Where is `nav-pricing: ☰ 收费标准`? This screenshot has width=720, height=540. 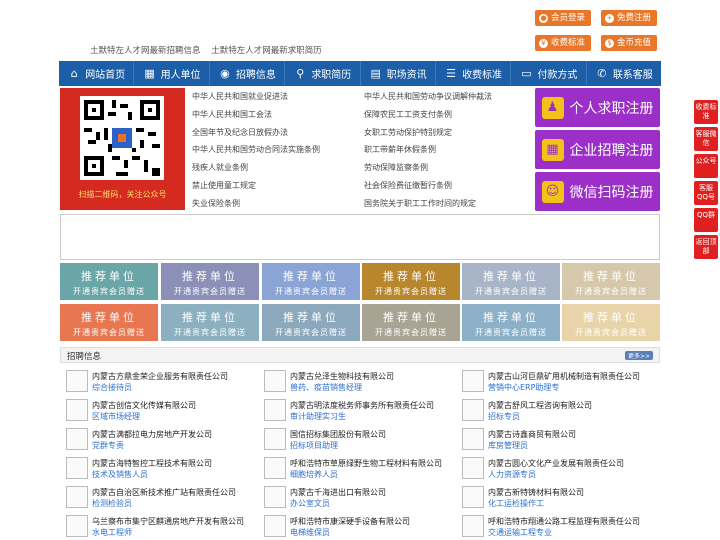 nav-pricing: ☰ 收费标准 is located at coordinates (474, 73).